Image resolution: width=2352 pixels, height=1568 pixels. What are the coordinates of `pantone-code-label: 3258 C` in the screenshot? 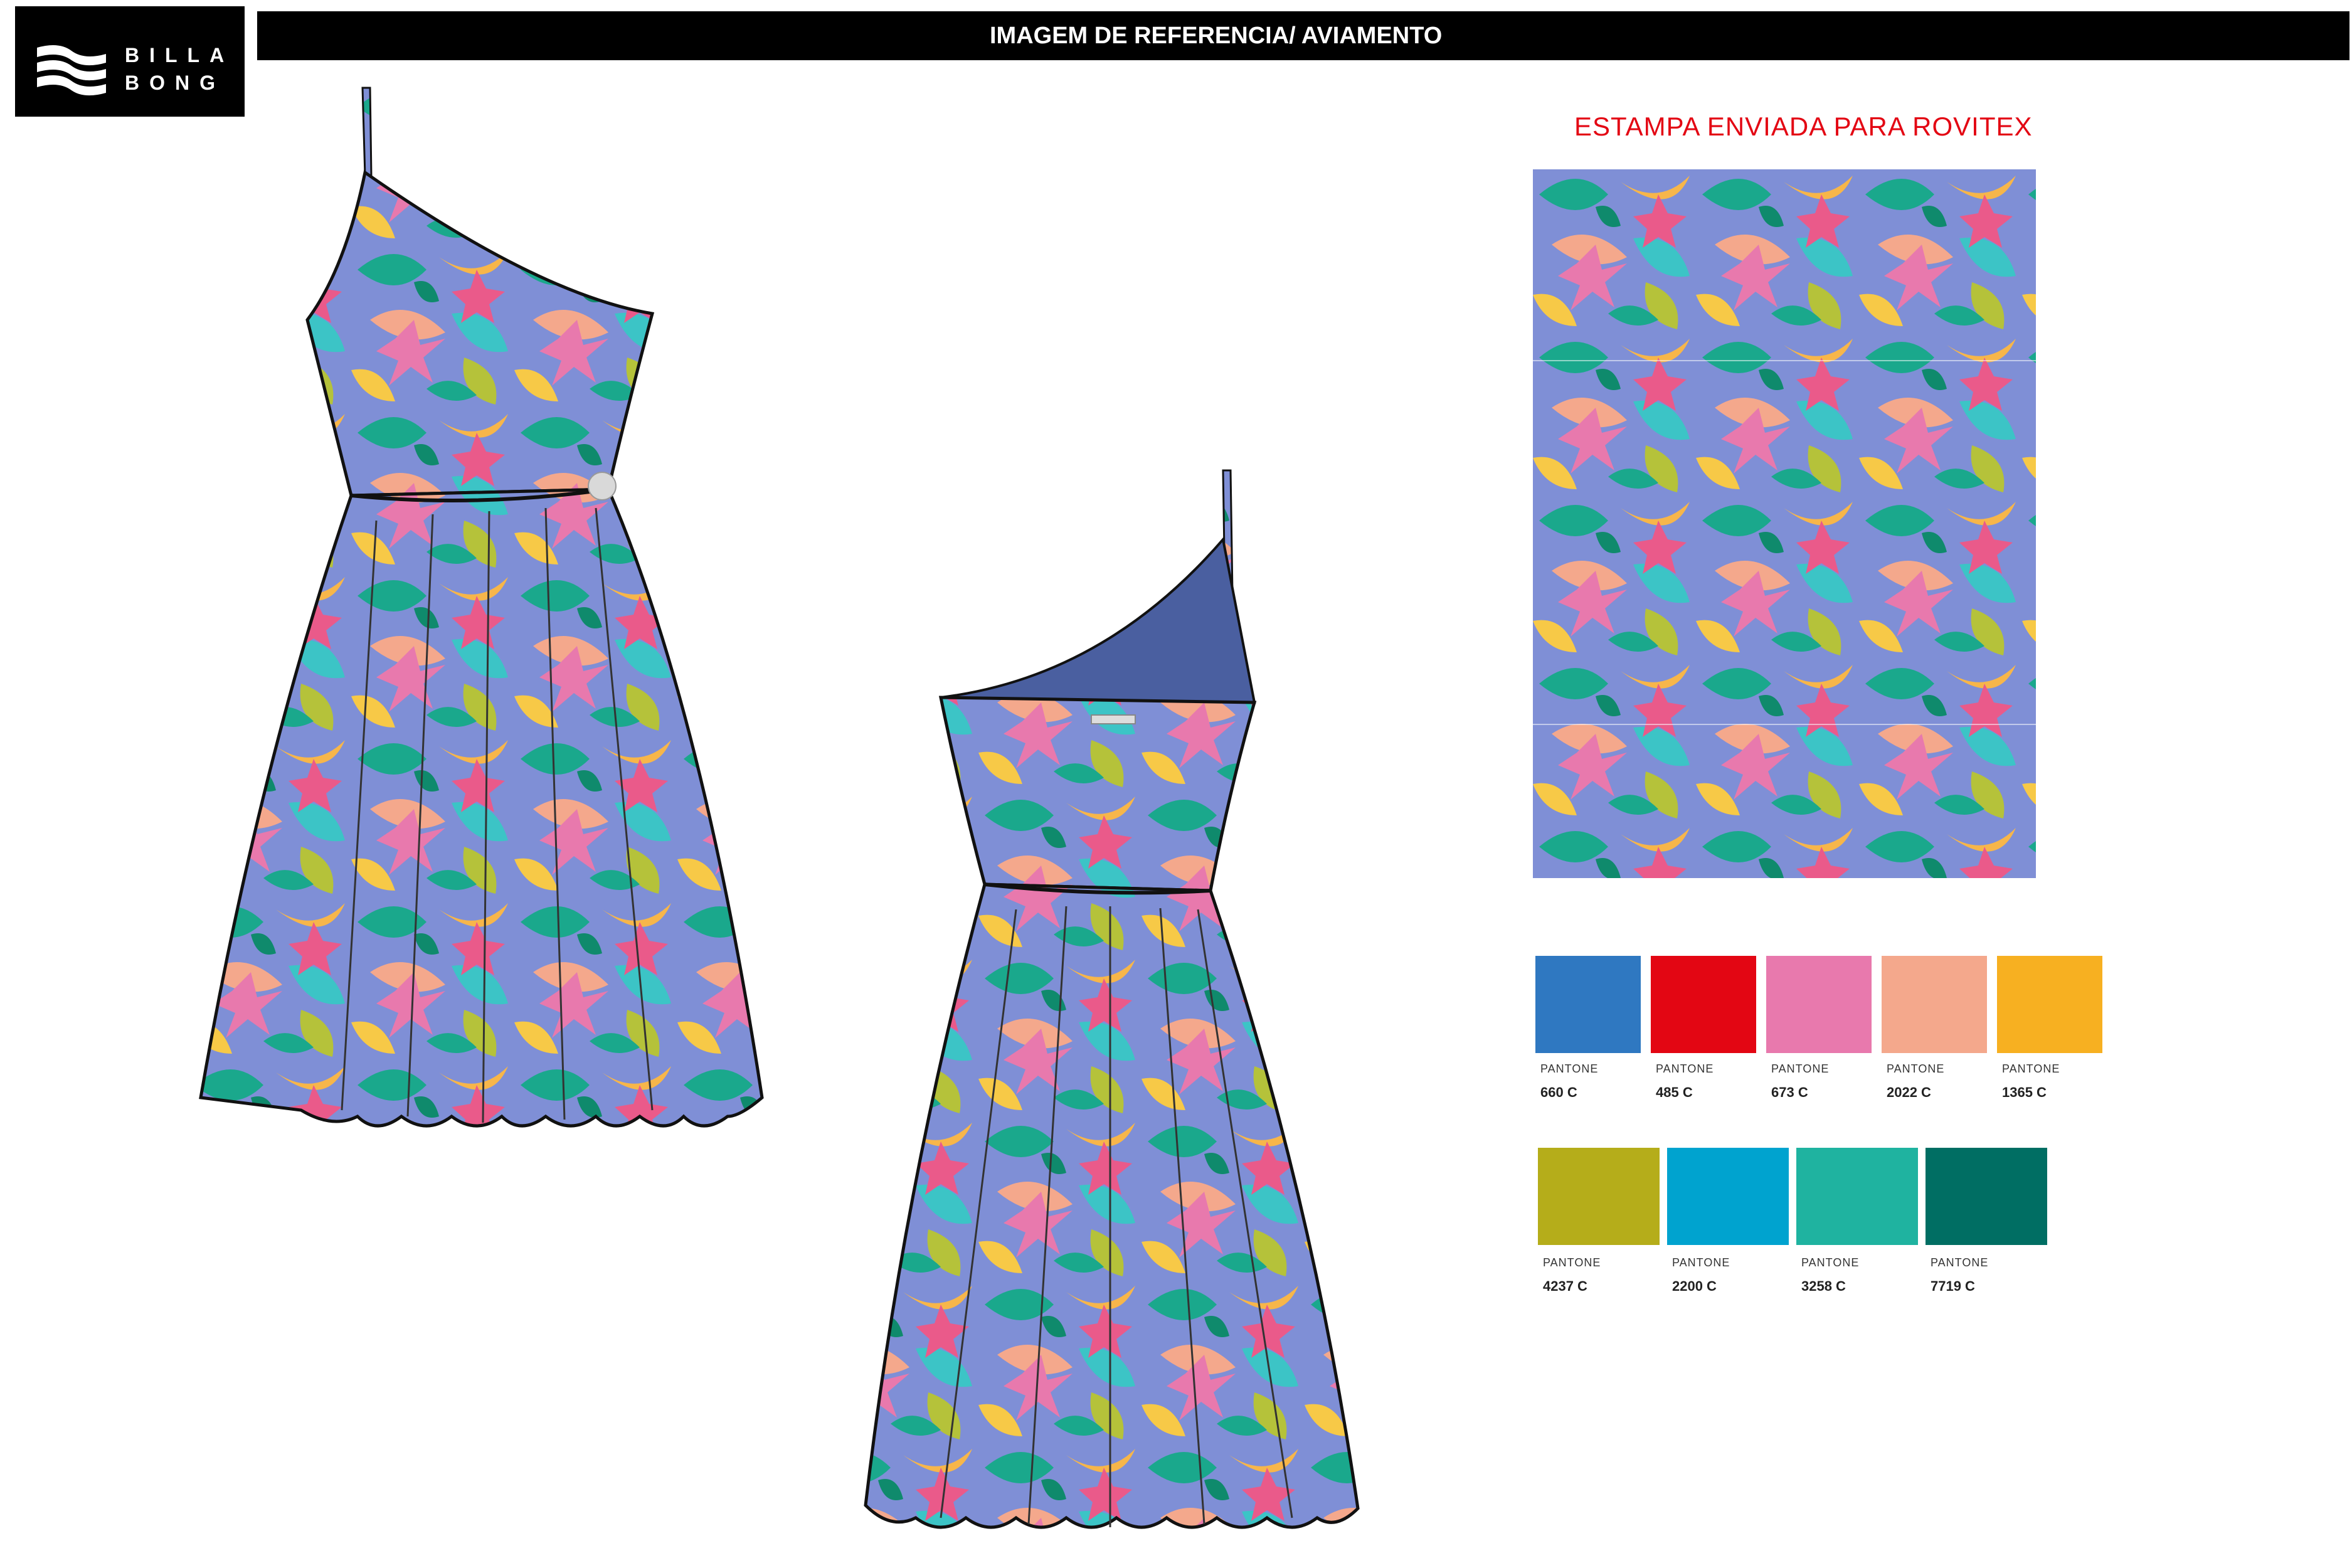 It's located at (1823, 1286).